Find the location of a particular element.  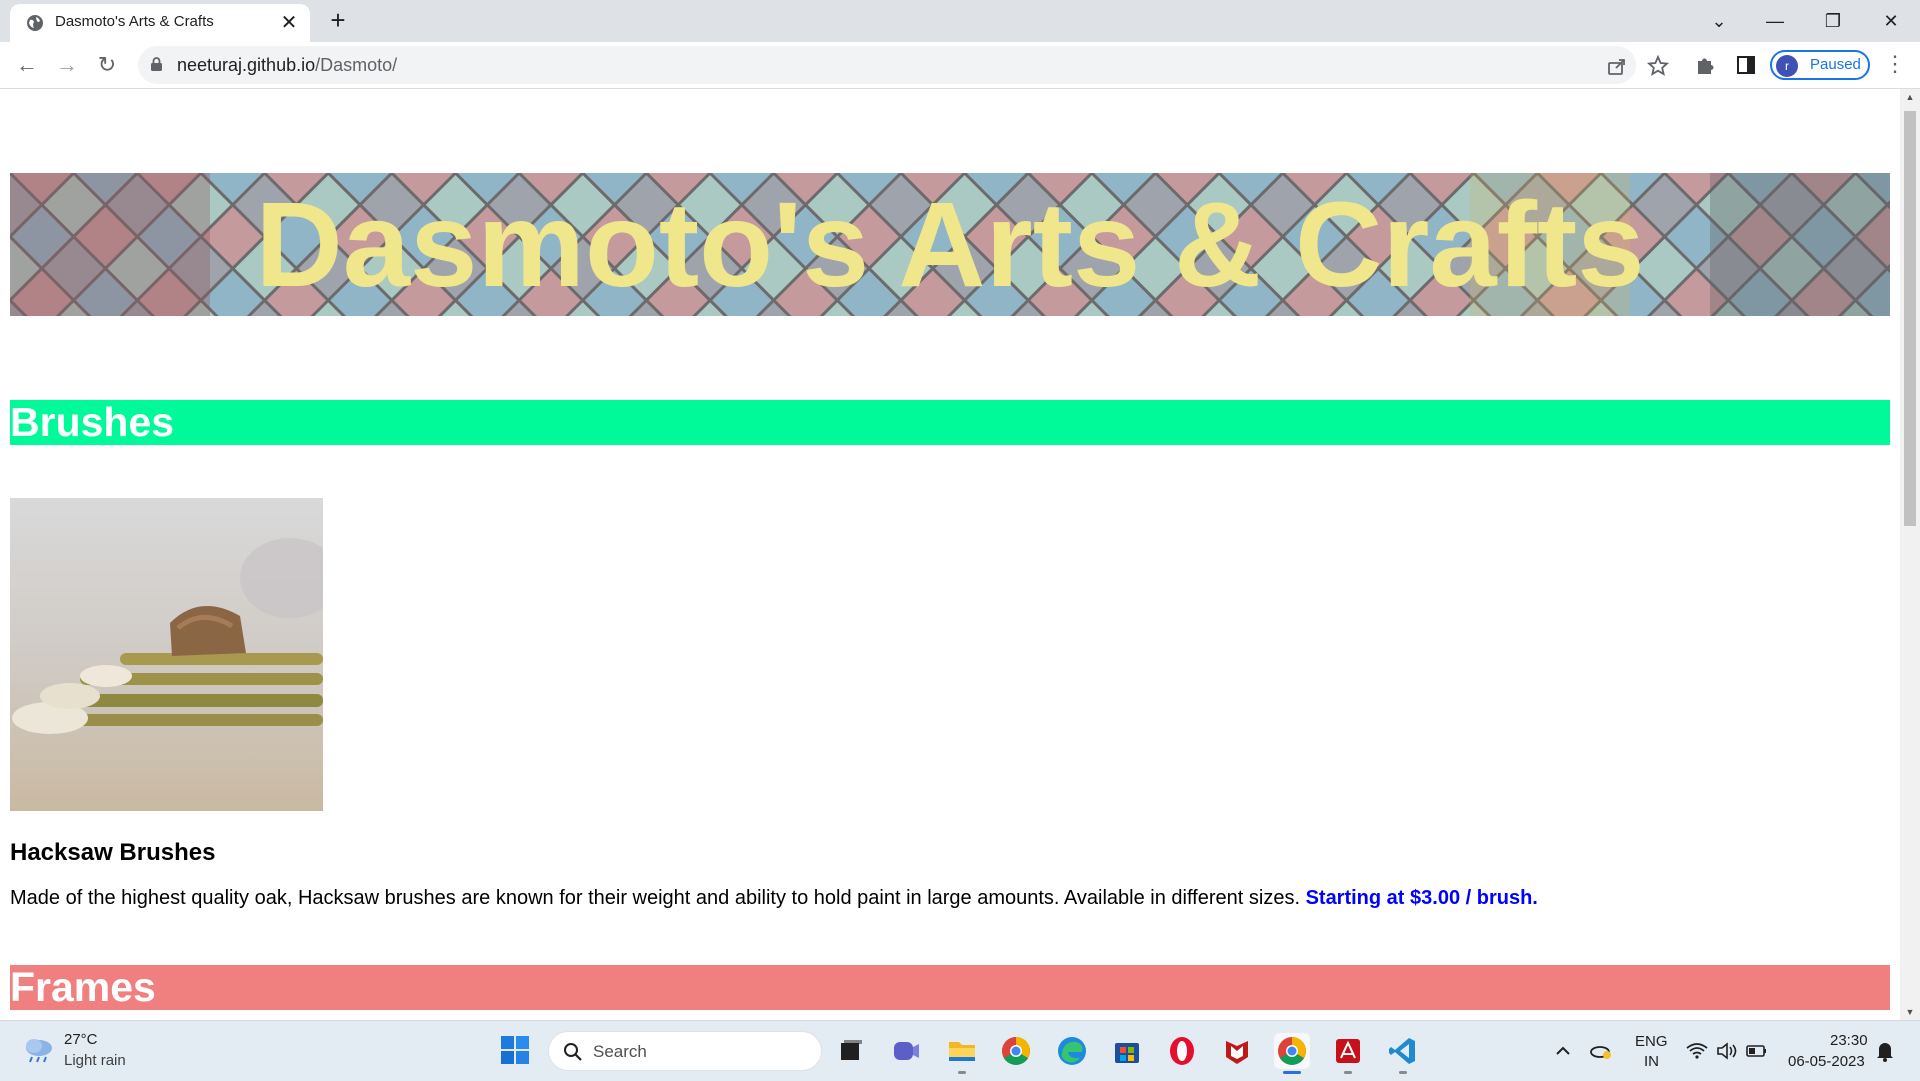

url-text: neeturaj.github.io/Dasmoto/ is located at coordinates (287, 65).